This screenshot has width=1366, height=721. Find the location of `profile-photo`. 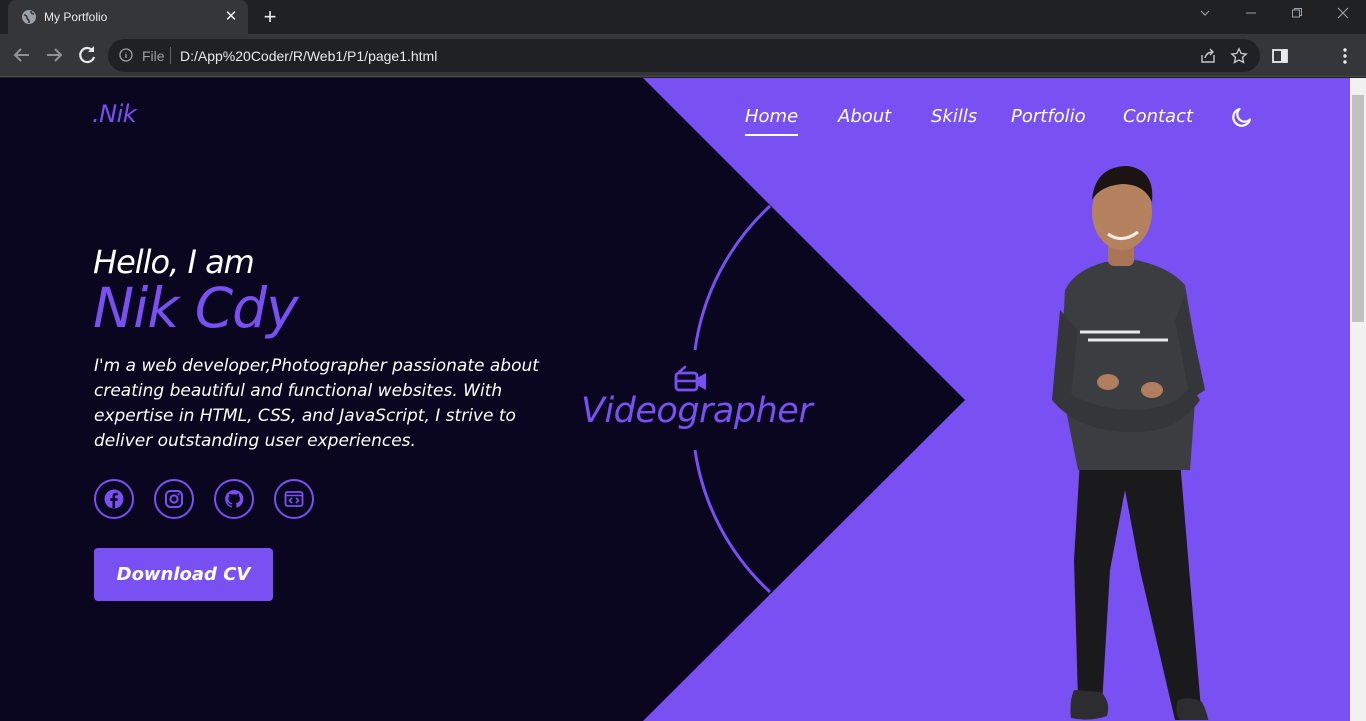

profile-photo is located at coordinates (1130, 443).